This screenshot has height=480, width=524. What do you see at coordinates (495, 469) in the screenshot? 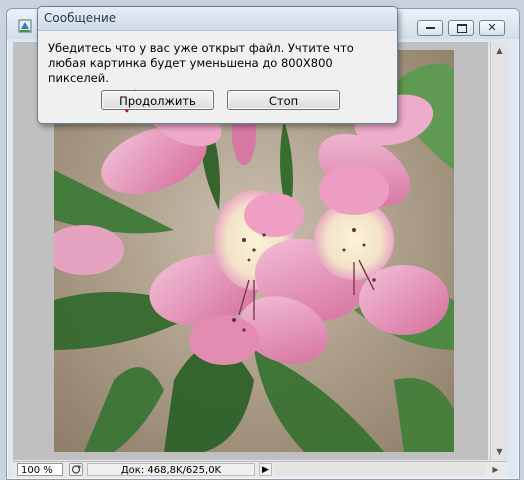
I see `scroll-right-icon: ▶` at bounding box center [495, 469].